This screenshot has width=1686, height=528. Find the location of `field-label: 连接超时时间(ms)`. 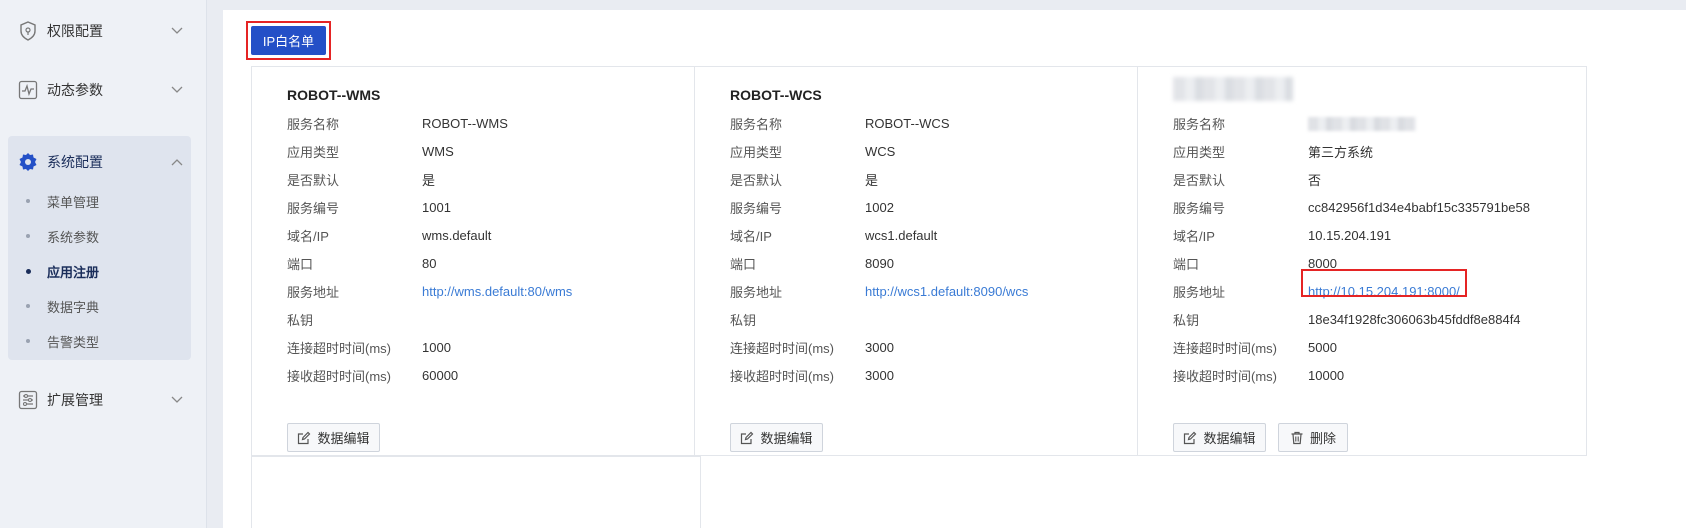

field-label: 连接超时时间(ms) is located at coordinates (339, 348).